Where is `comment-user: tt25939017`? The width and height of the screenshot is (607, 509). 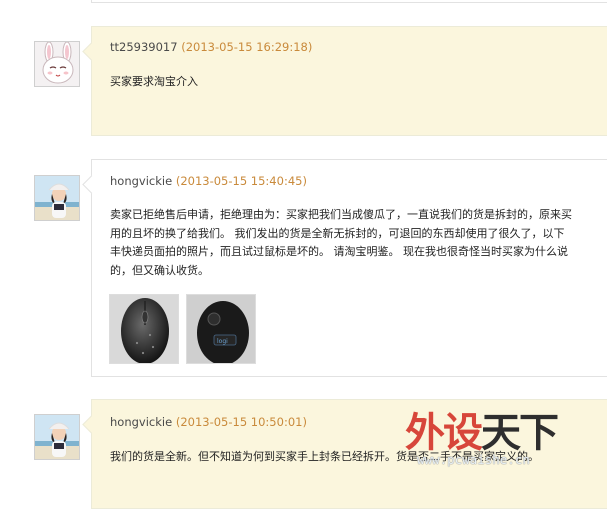 comment-user: tt25939017 is located at coordinates (144, 47).